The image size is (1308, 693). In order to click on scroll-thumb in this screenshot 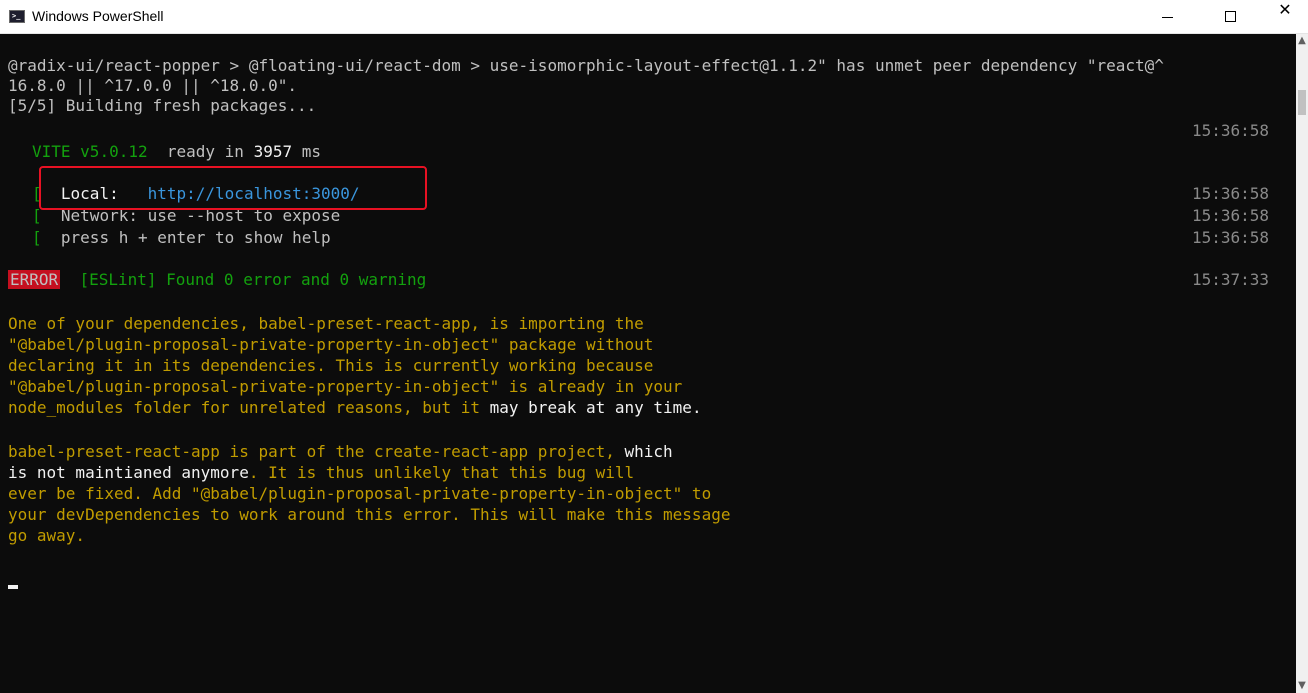, I will do `click(1302, 102)`.